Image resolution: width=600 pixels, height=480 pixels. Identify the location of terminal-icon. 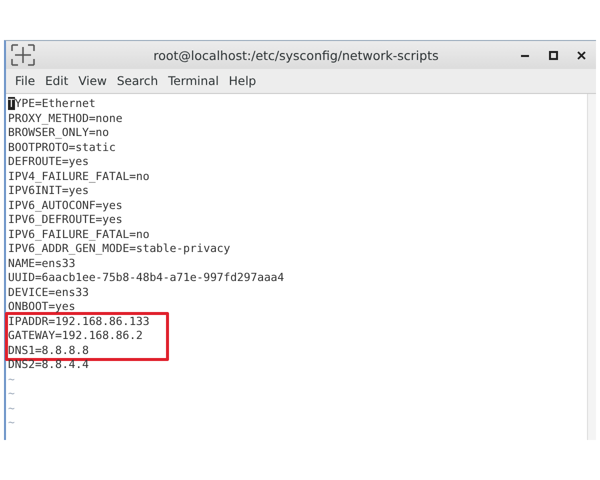
(23, 55).